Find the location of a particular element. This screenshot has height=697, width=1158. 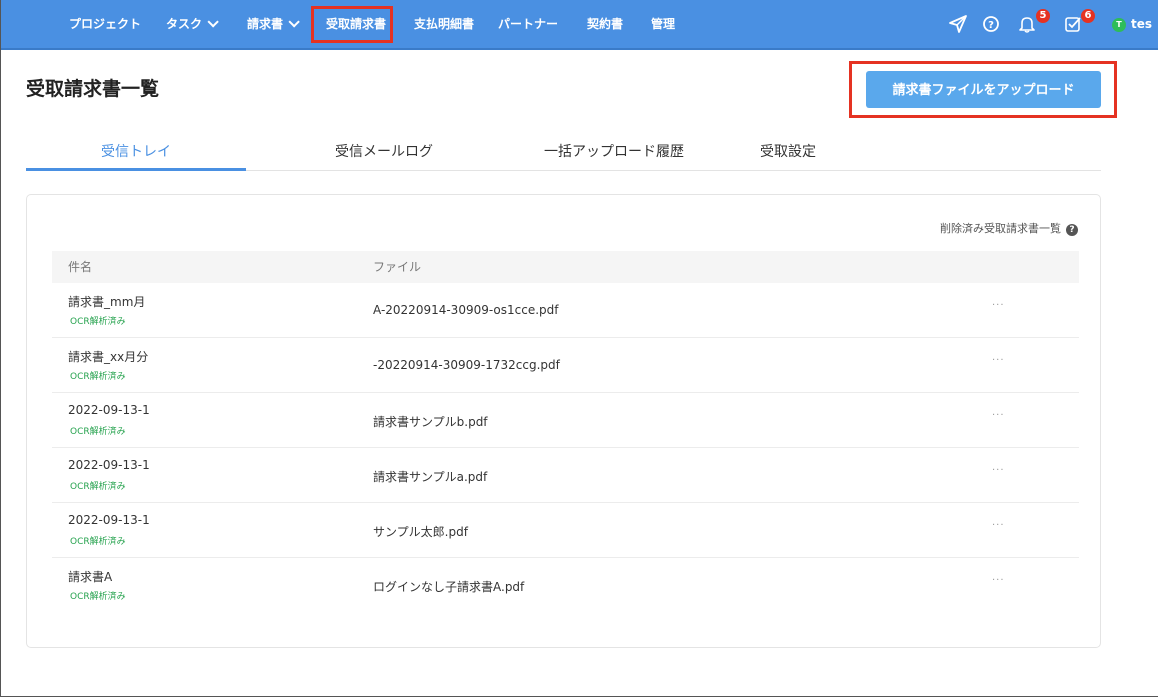

nav-invoices: 請求書 is located at coordinates (273, 24).